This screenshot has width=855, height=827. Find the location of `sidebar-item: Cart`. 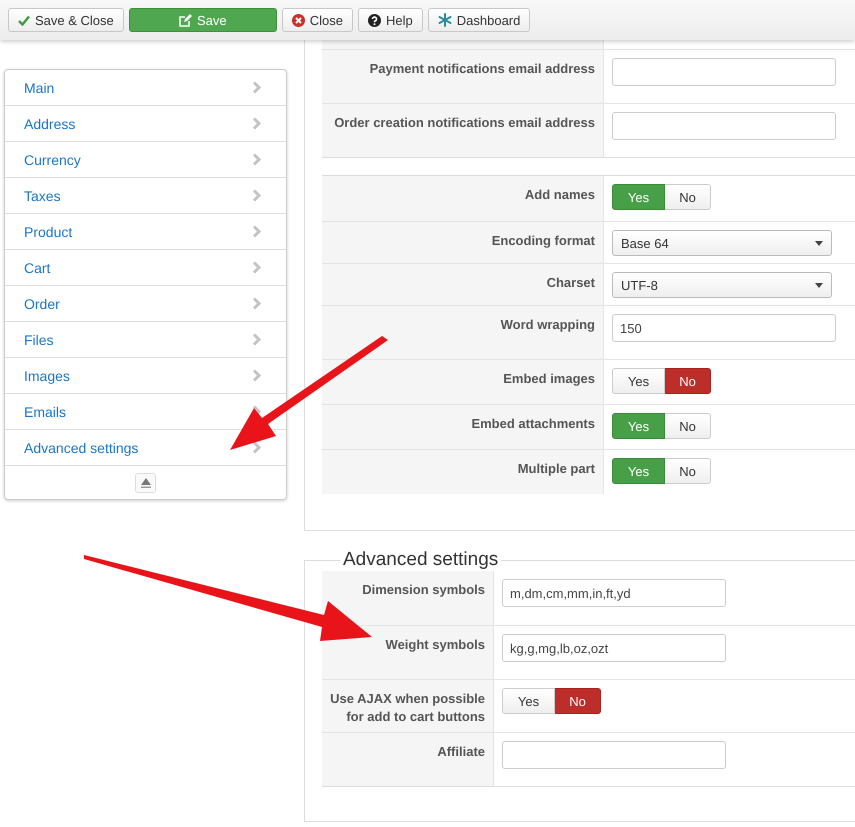

sidebar-item: Cart is located at coordinates (145, 268).